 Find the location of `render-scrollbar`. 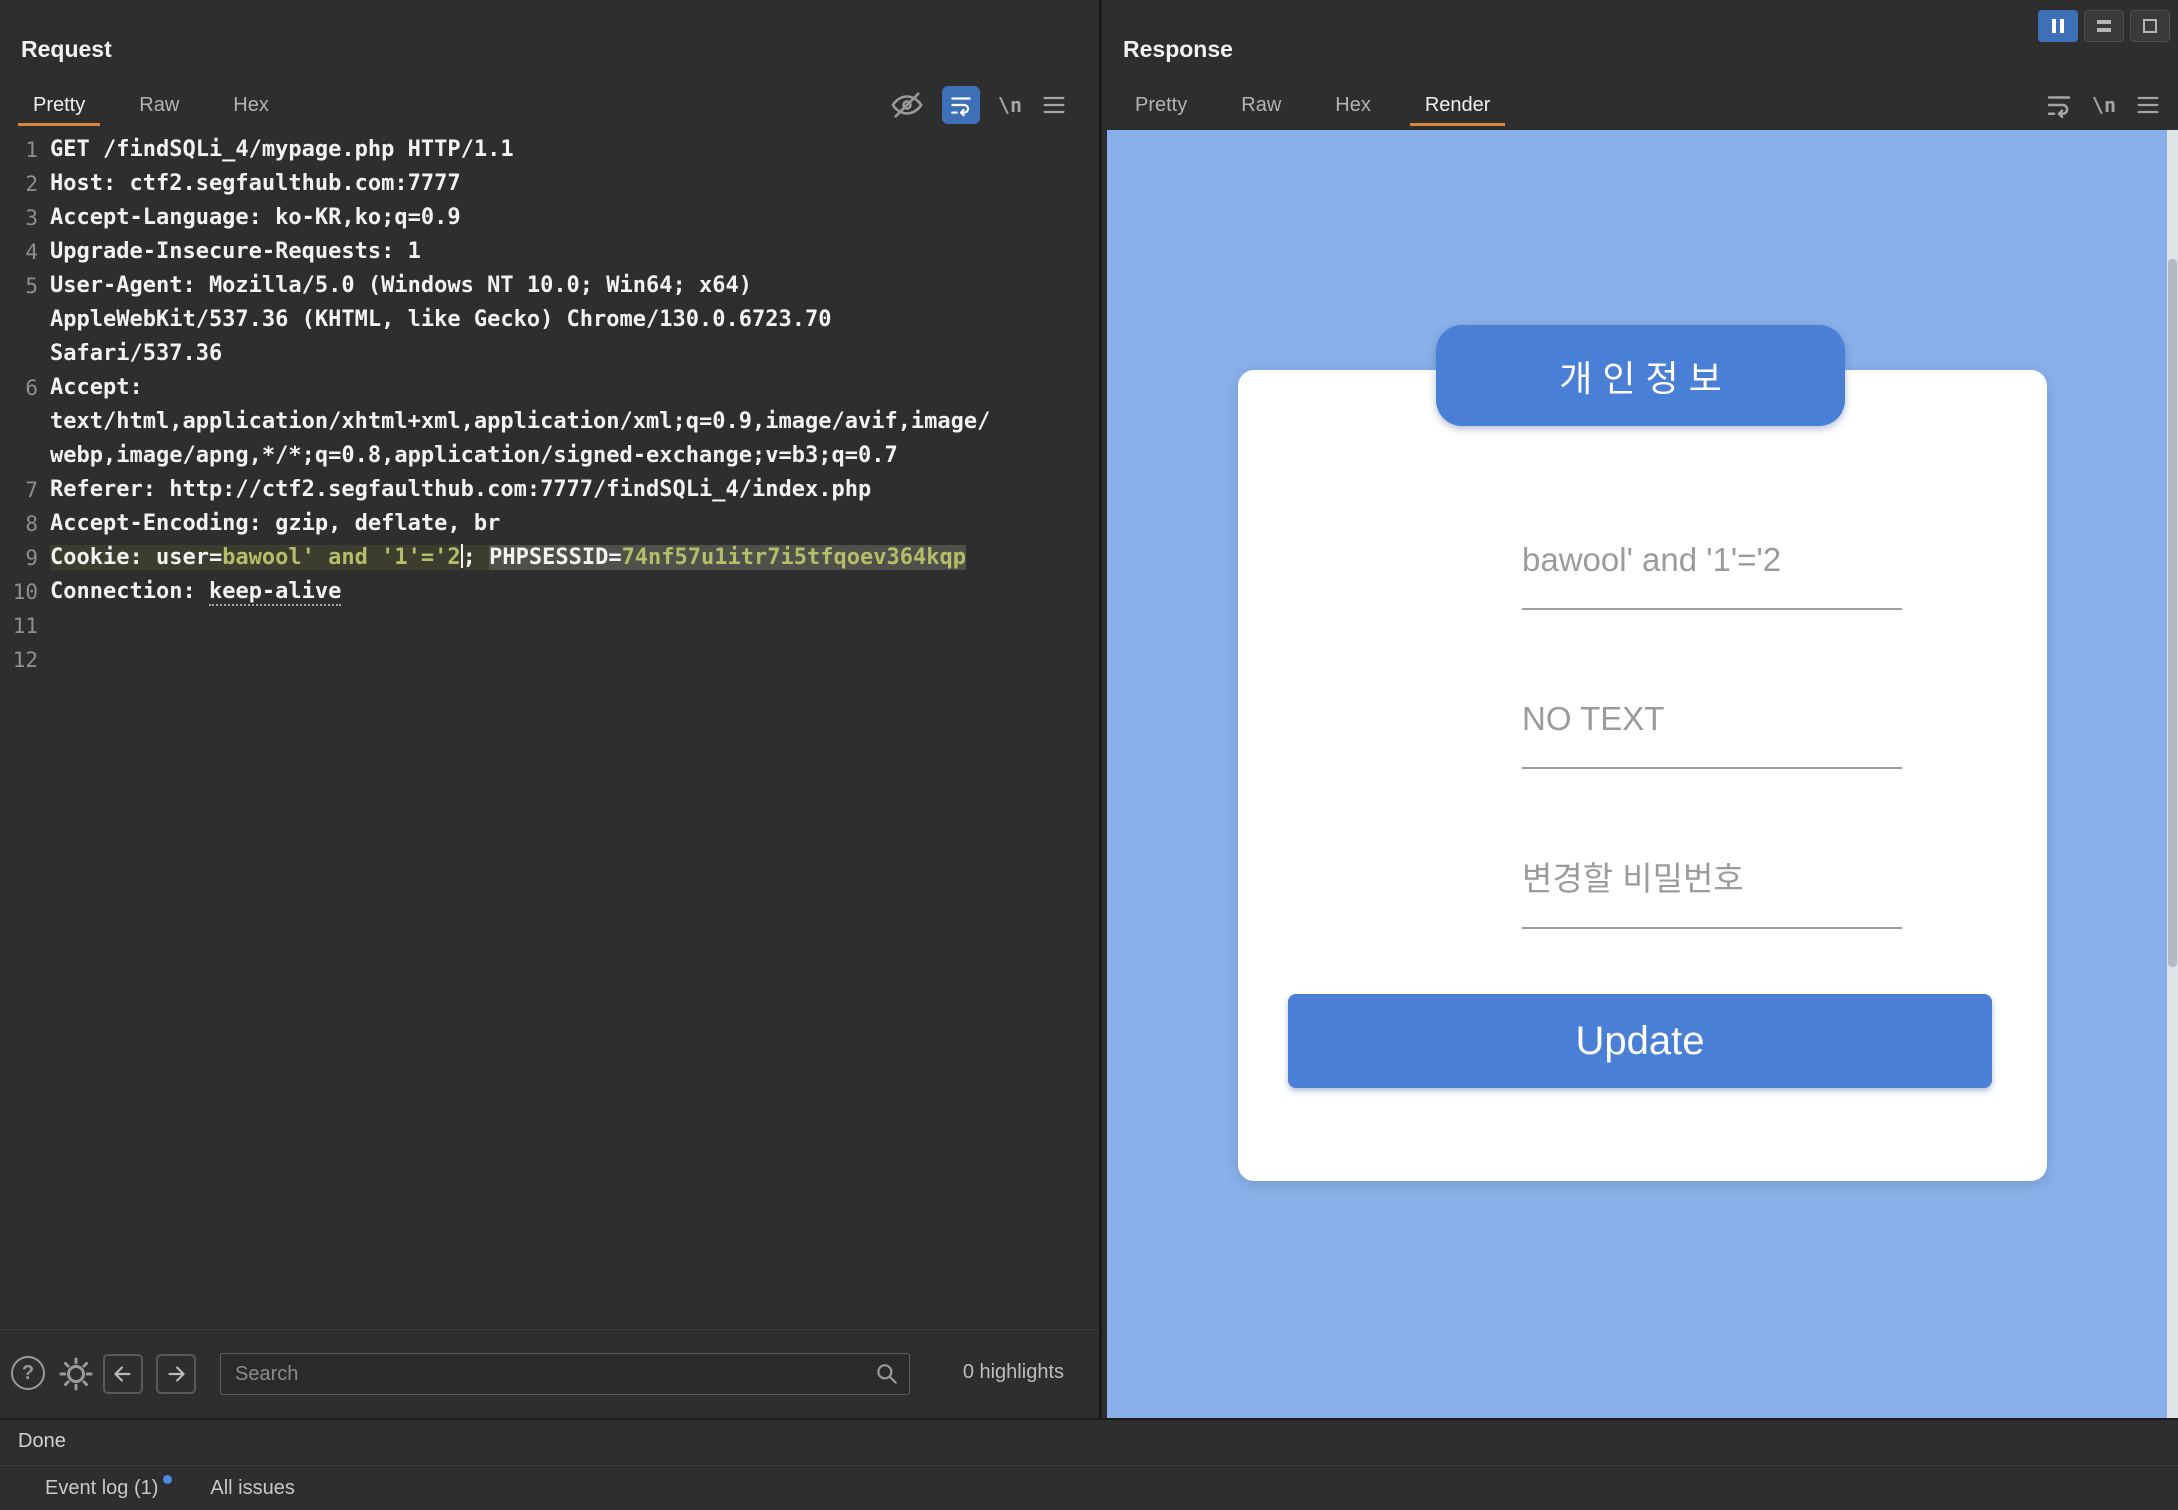

render-scrollbar is located at coordinates (2172, 774).